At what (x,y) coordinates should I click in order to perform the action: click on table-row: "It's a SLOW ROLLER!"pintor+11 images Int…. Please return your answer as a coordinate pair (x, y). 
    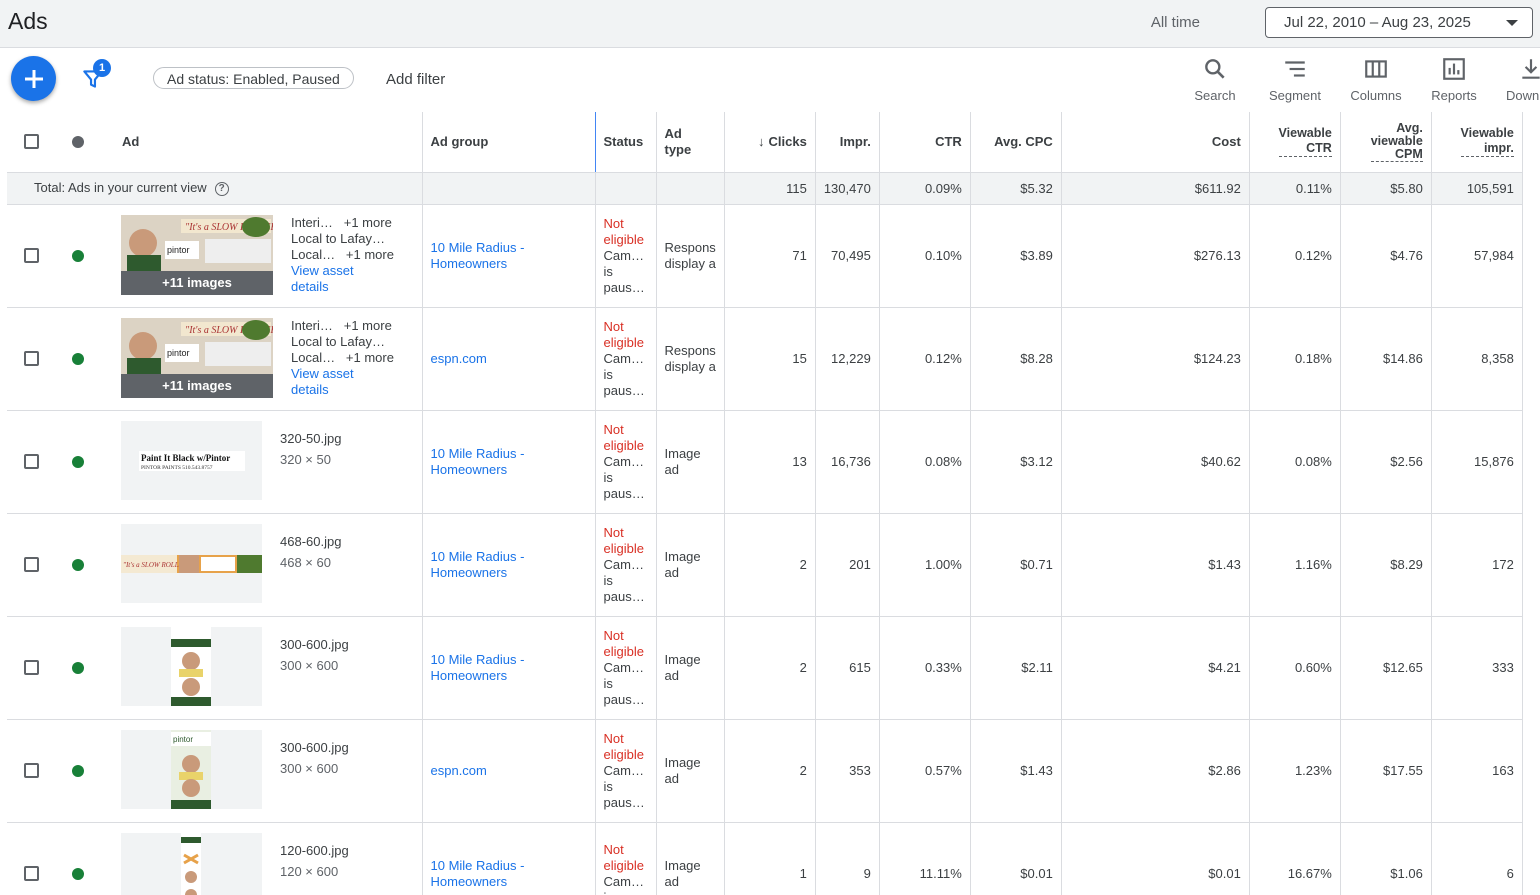
    Looking at the image, I should click on (765, 256).